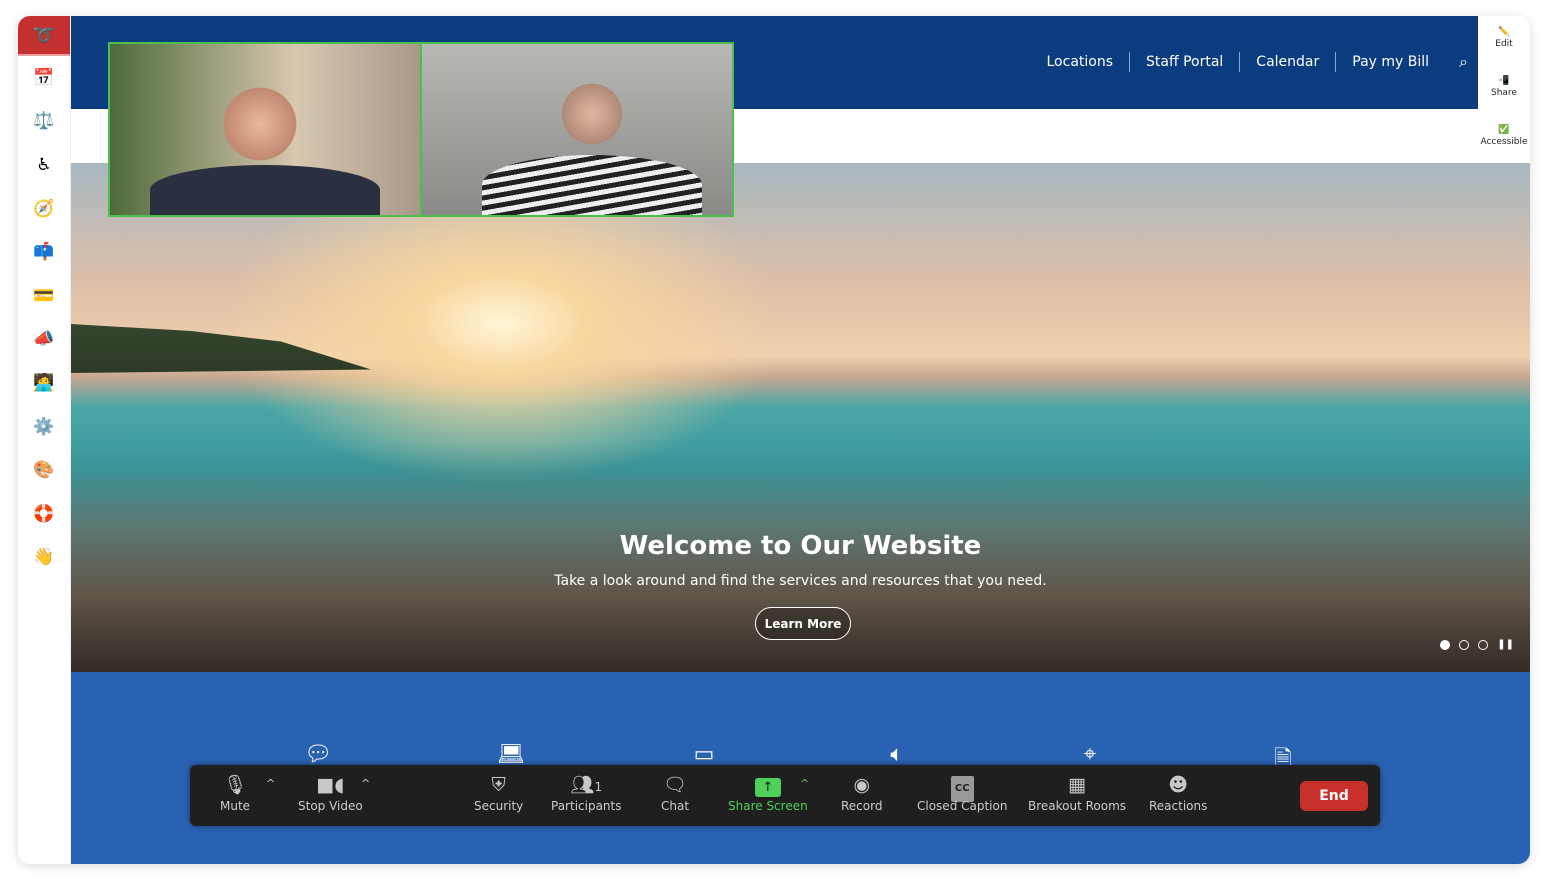 The width and height of the screenshot is (1548, 884). I want to click on share-button: 📲 Share, so click(1504, 89).